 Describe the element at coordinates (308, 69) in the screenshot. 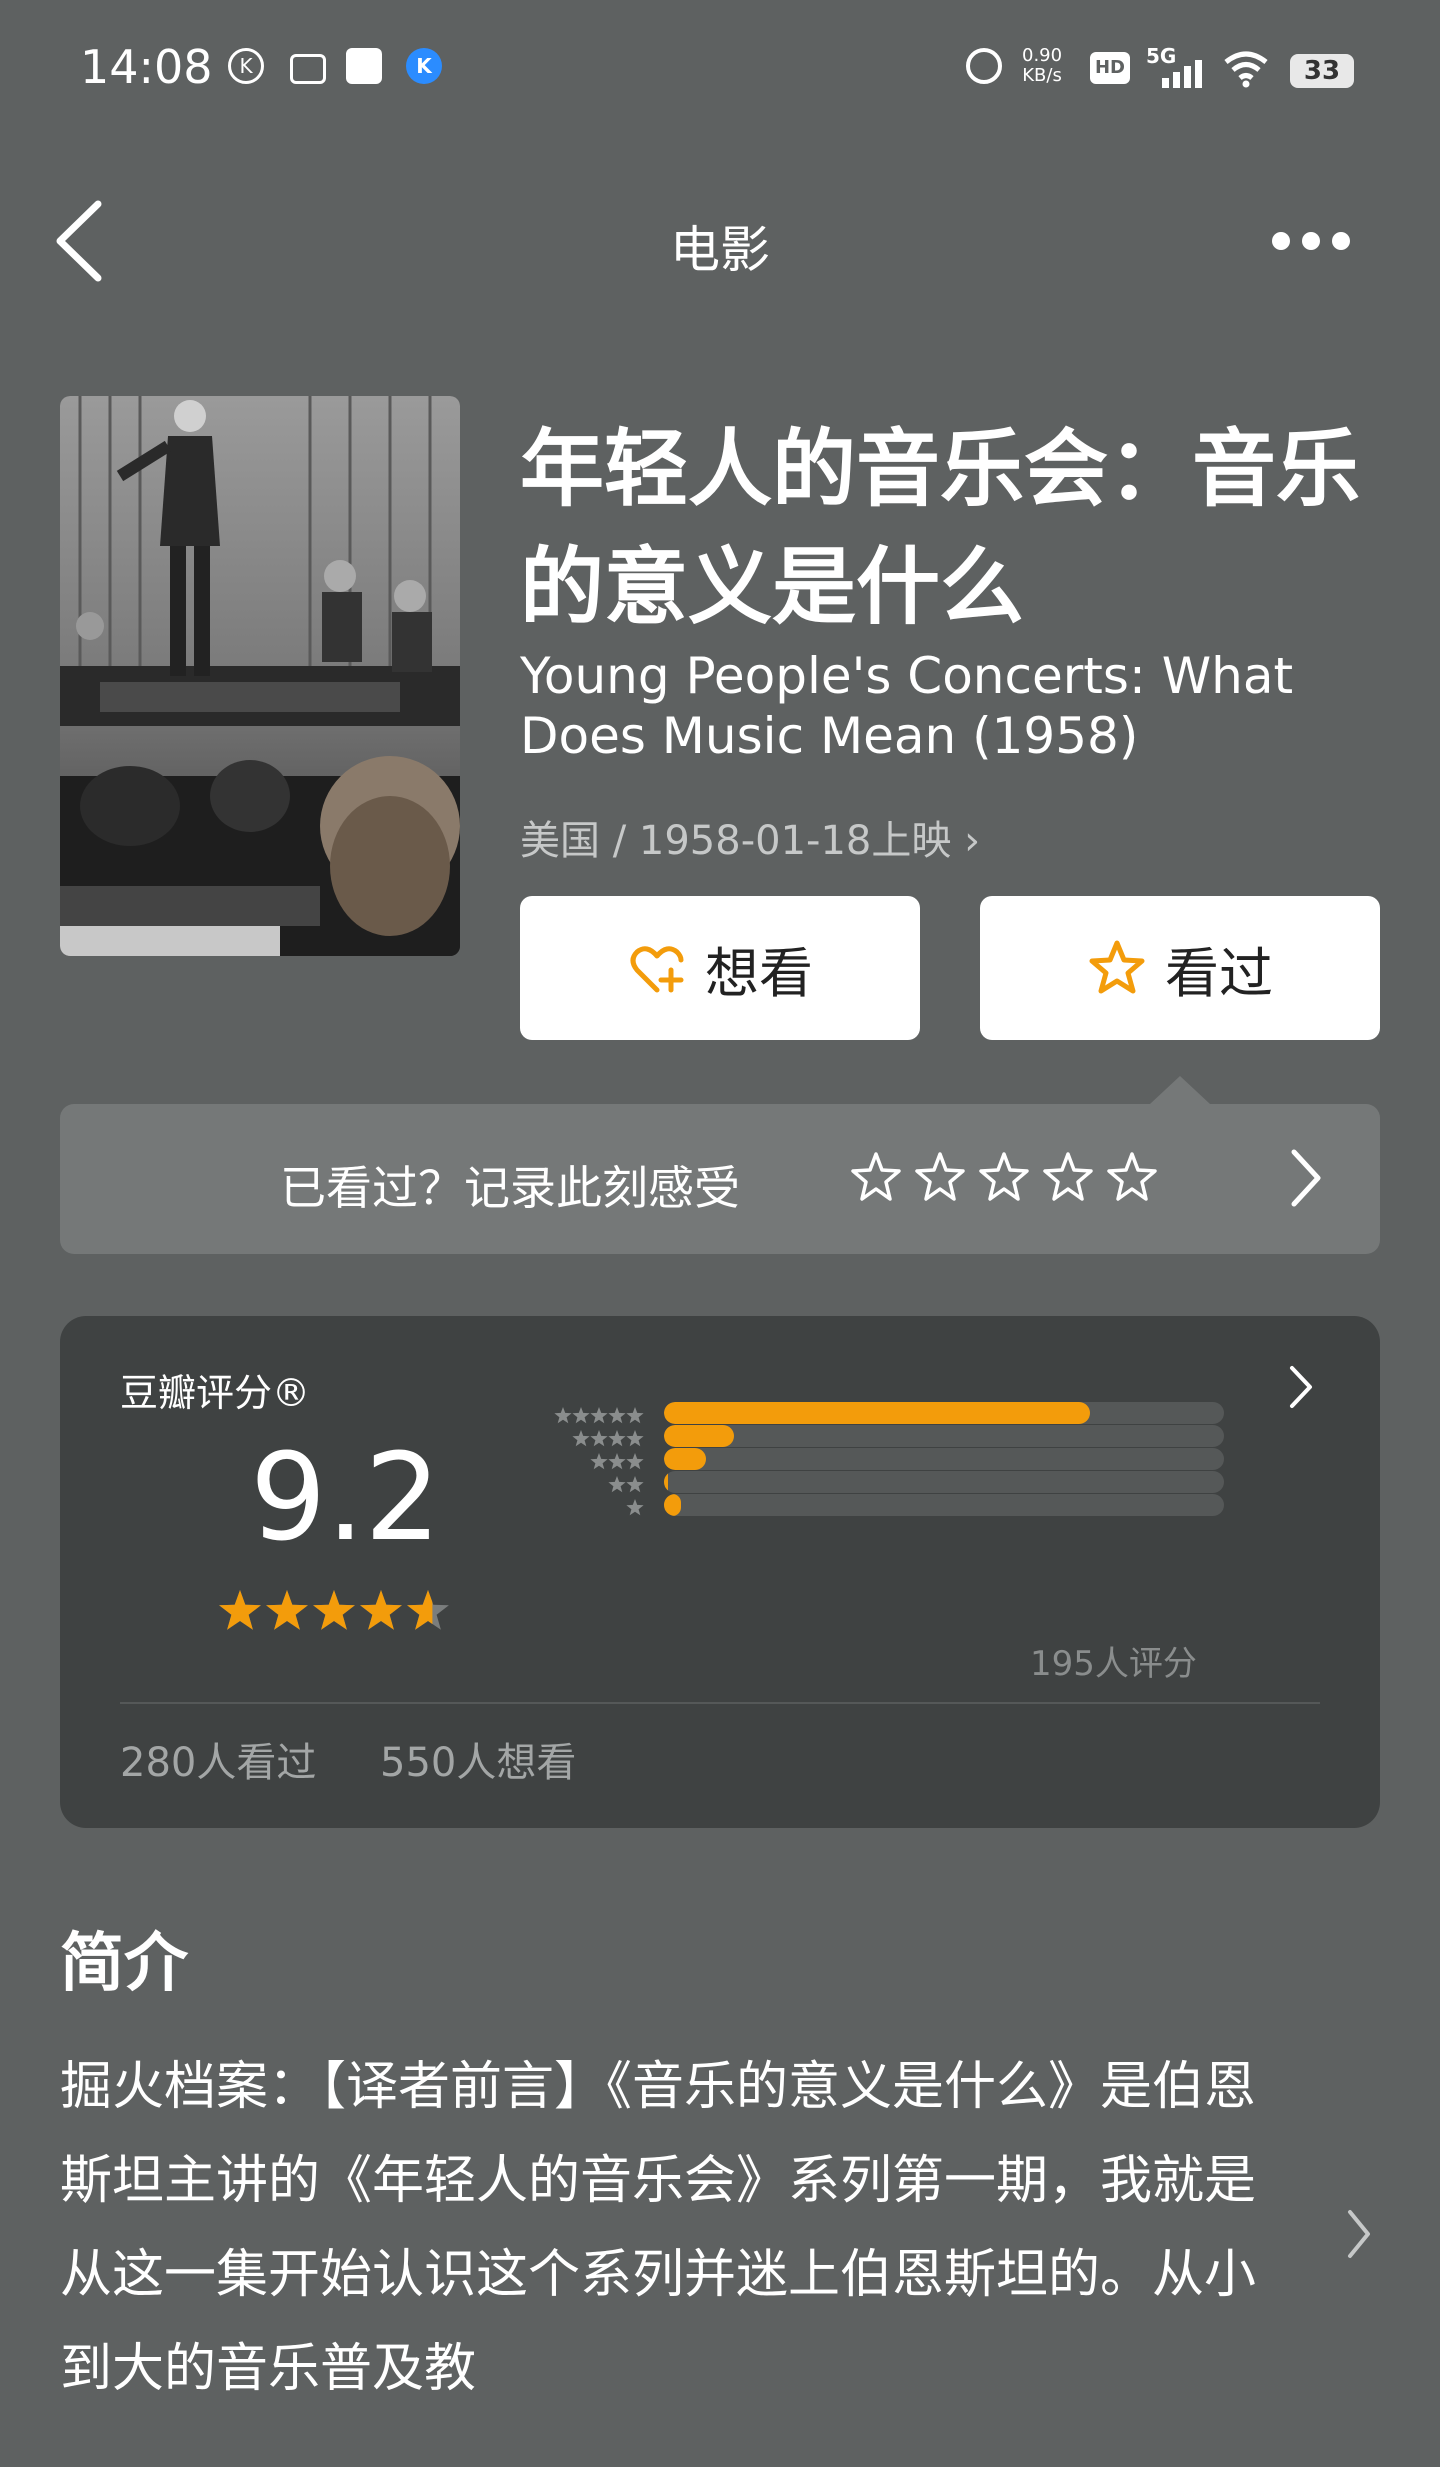

I see `tv-app-icon` at that location.